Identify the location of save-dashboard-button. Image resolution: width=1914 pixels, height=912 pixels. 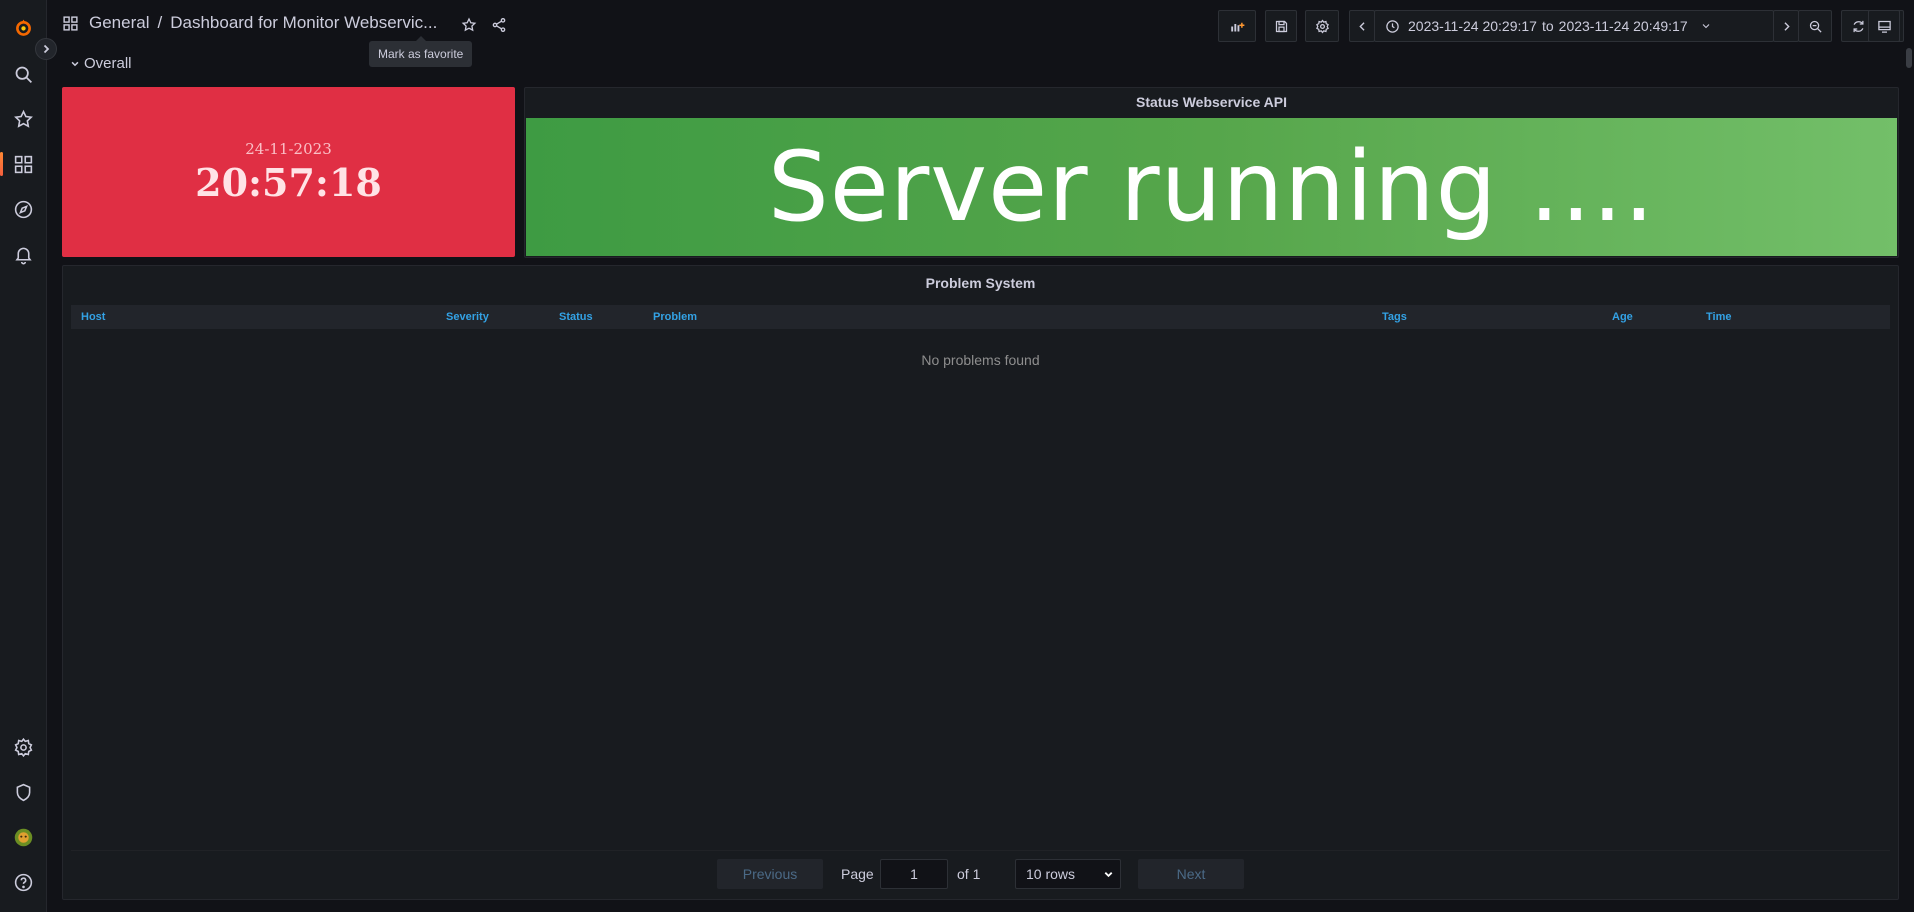
(1281, 26).